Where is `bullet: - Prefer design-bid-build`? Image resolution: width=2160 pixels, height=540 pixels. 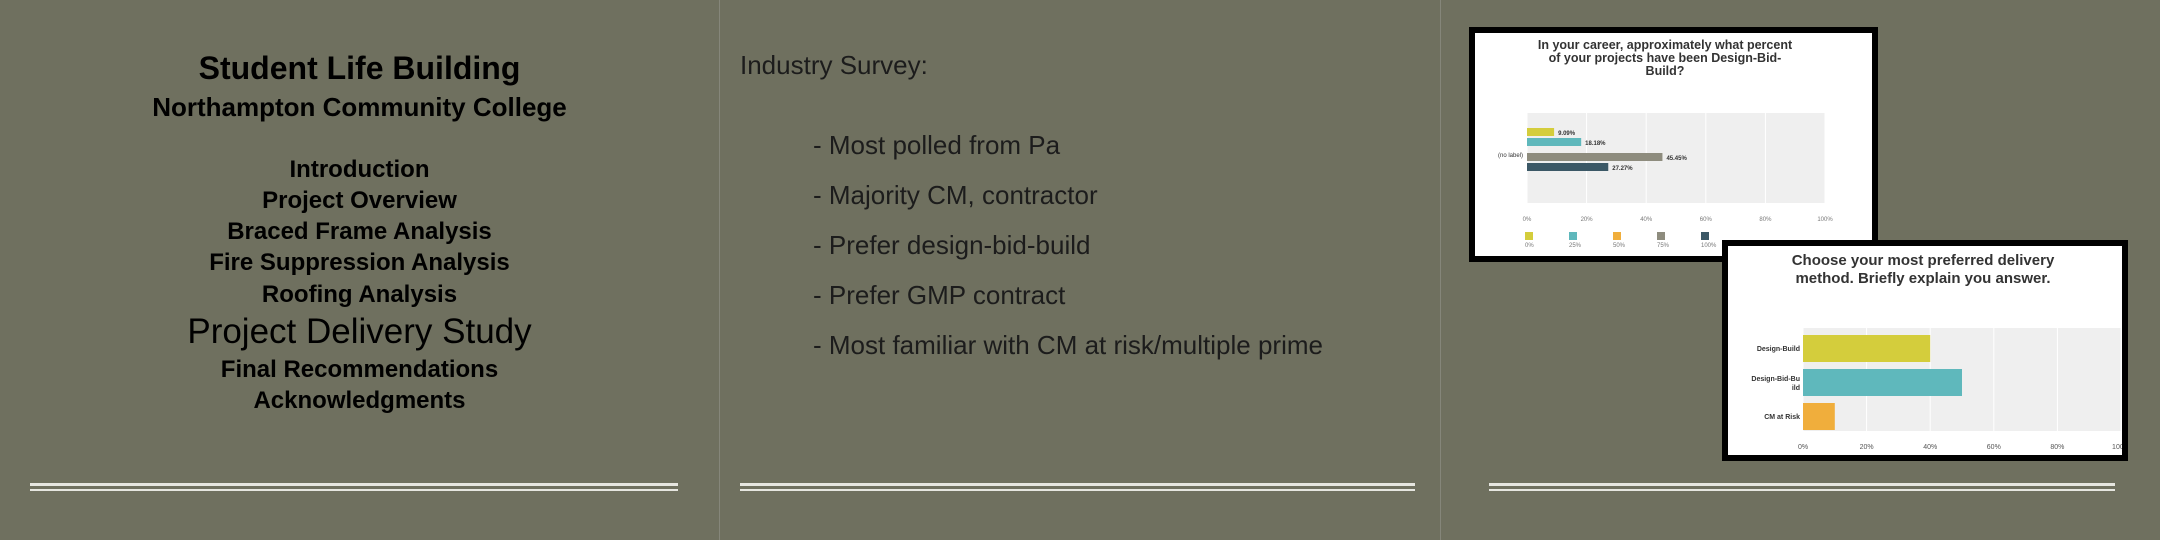 bullet: - Prefer design-bid-build is located at coordinates (952, 245).